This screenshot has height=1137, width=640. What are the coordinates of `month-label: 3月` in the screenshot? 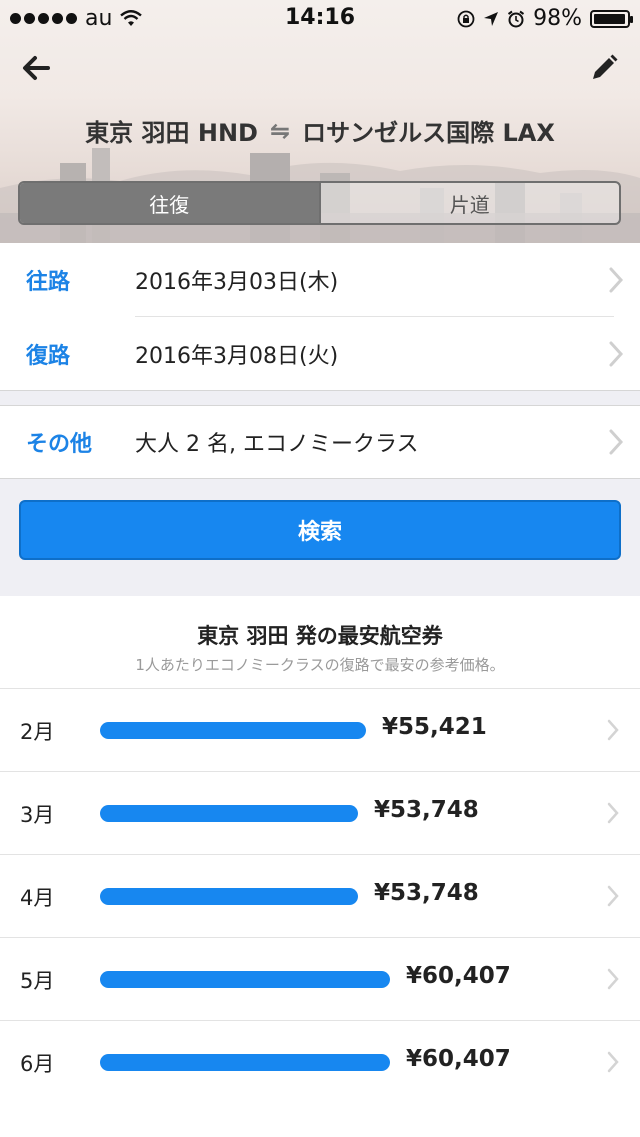 It's located at (37, 815).